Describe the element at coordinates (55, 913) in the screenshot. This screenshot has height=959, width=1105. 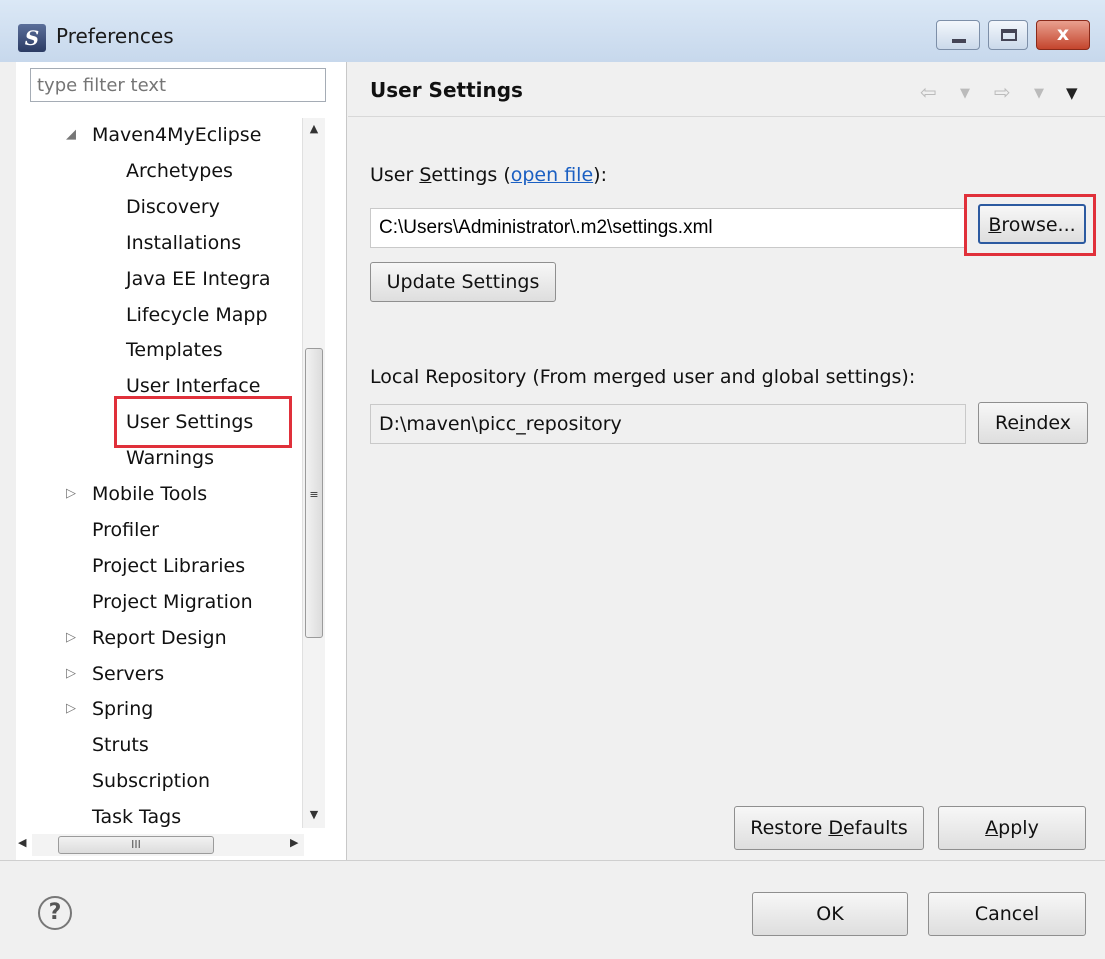
I see `help-icon: ?` at that location.